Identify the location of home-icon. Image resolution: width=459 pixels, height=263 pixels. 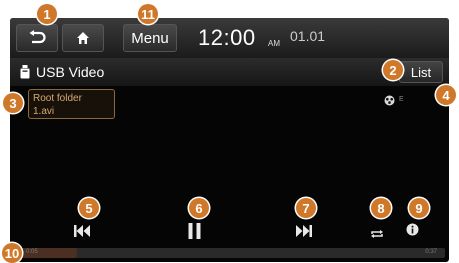
(83, 38).